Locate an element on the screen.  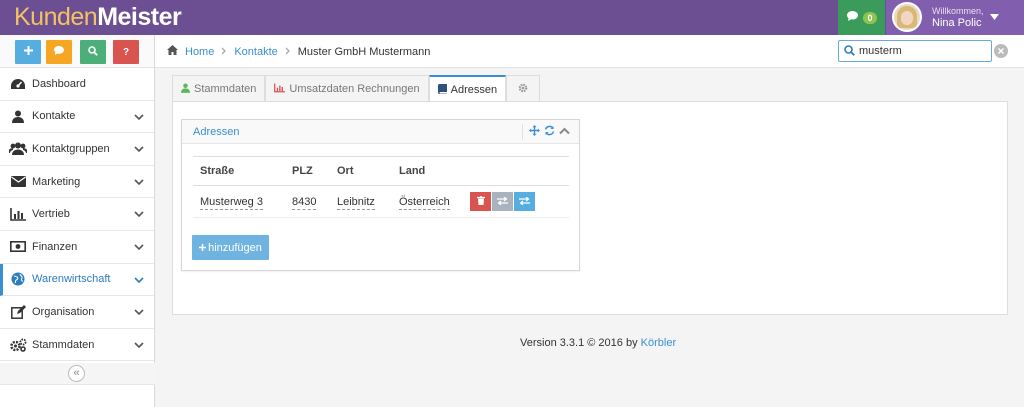
home-icon is located at coordinates (172, 51).